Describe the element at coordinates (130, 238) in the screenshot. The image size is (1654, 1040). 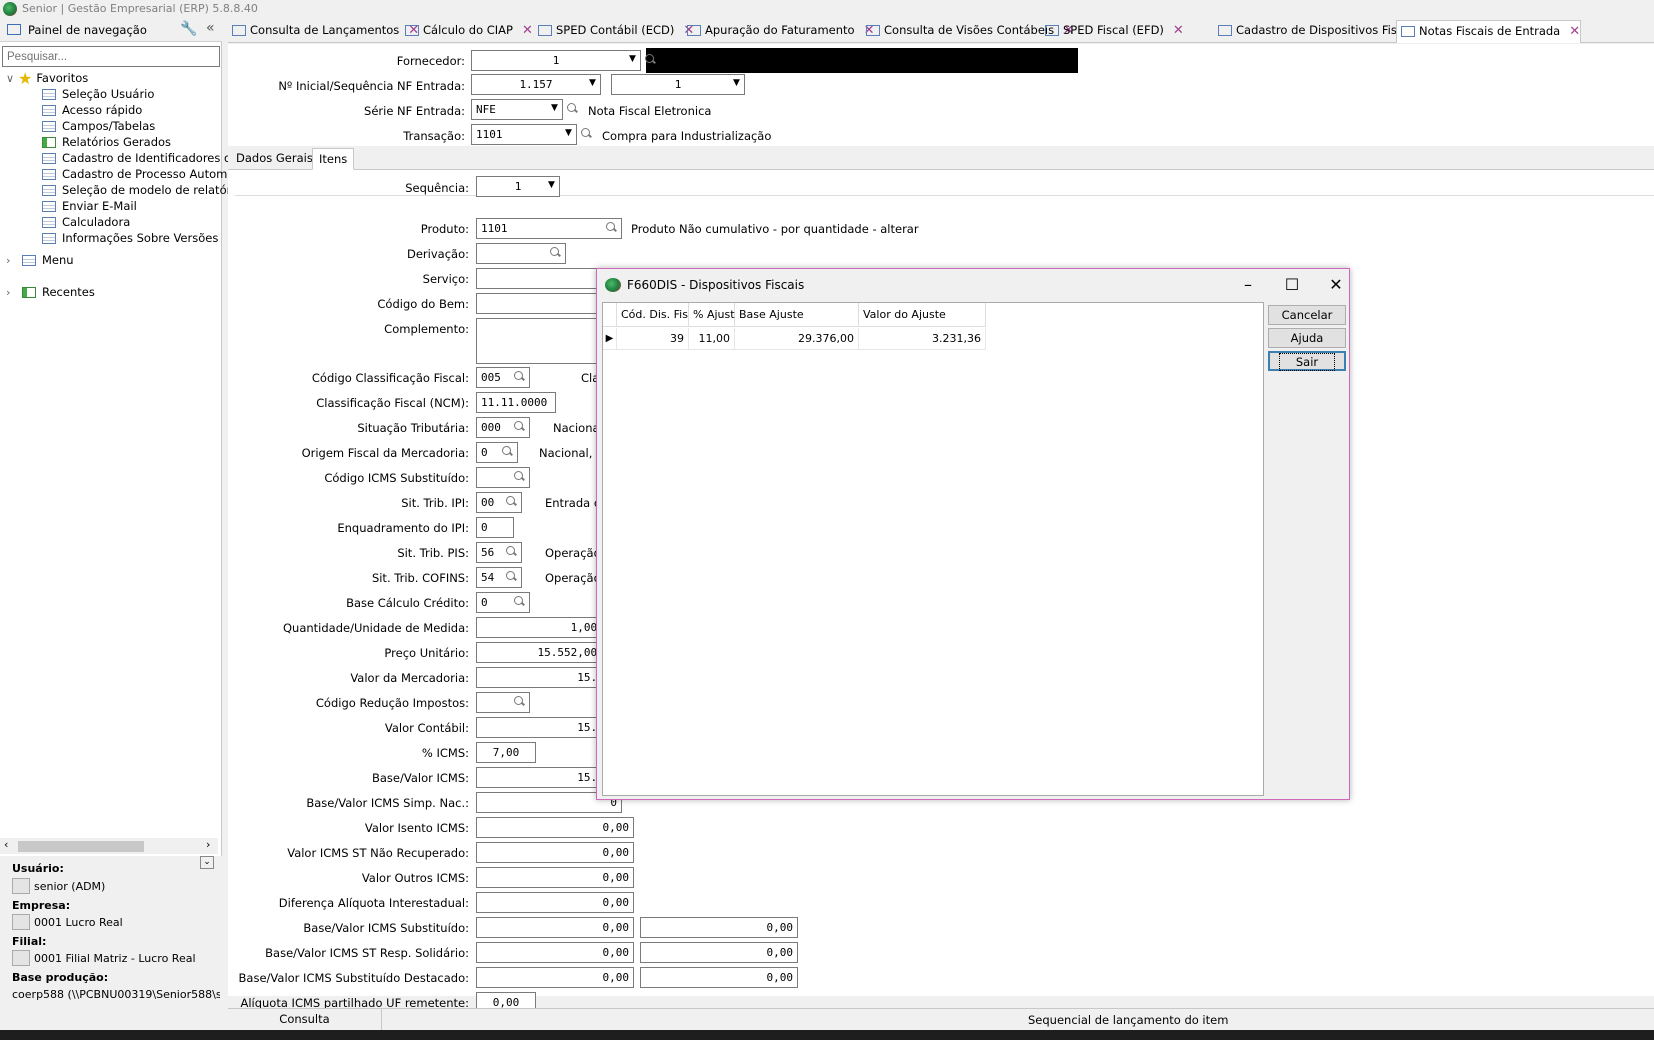
I see `favorite-item: Informações Sobre Versões` at that location.